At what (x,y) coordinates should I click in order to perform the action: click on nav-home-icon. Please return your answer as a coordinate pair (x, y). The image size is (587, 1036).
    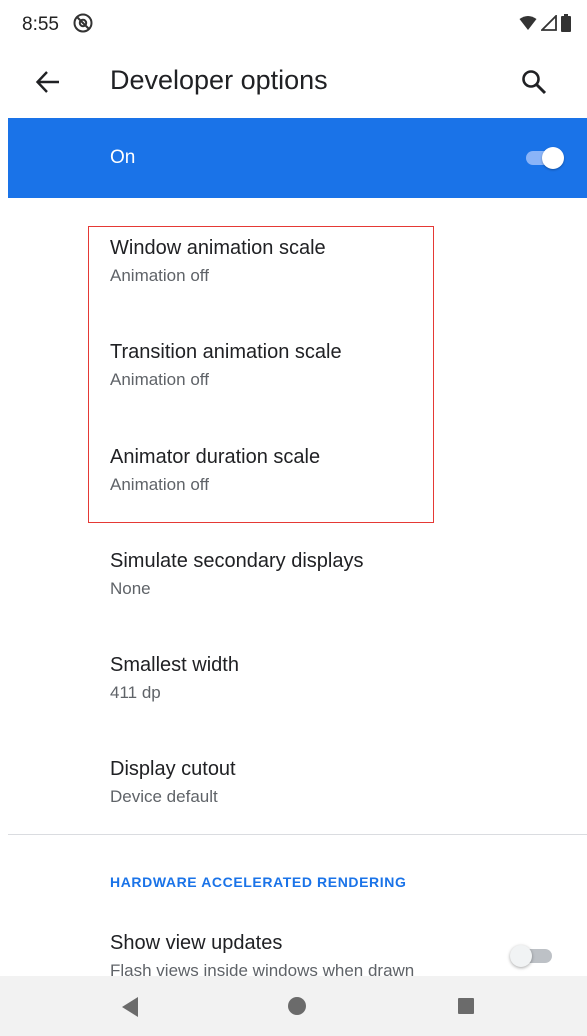
    Looking at the image, I should click on (297, 1006).